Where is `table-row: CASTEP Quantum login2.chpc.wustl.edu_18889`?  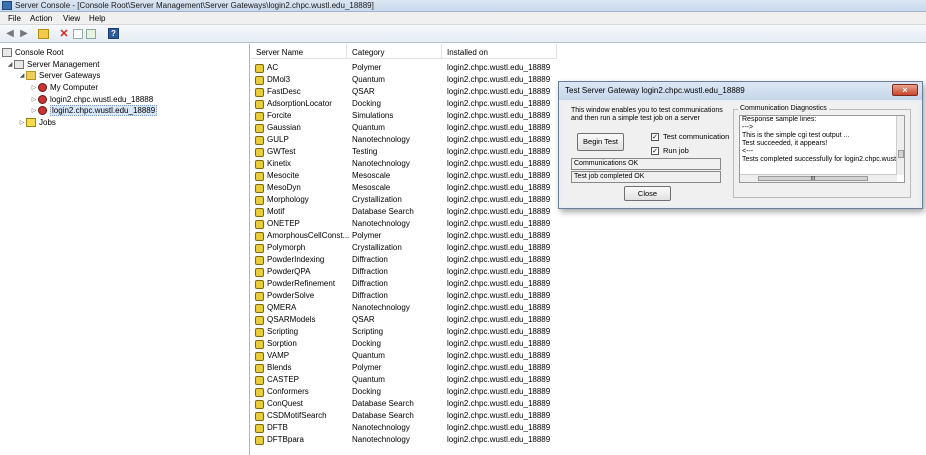
table-row: CASTEP Quantum login2.chpc.wustl.edu_18889 is located at coordinates (531, 380).